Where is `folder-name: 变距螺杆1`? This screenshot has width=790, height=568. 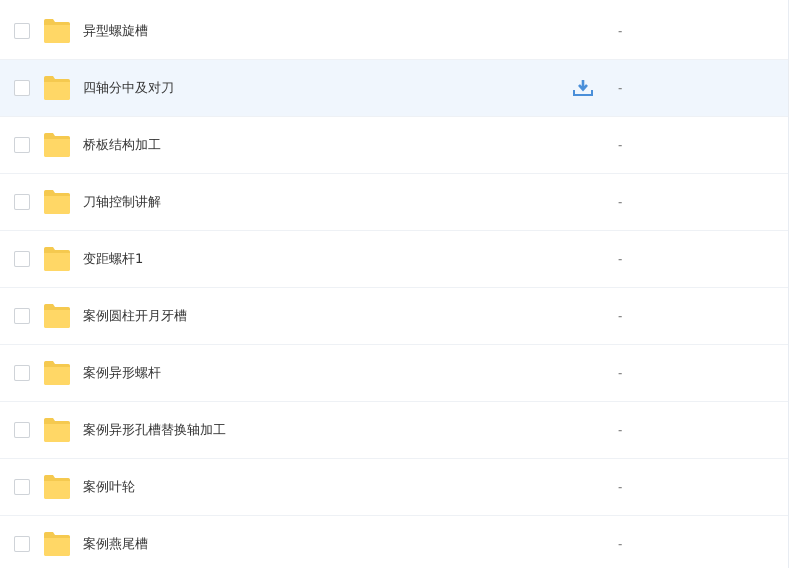 folder-name: 变距螺杆1 is located at coordinates (323, 259).